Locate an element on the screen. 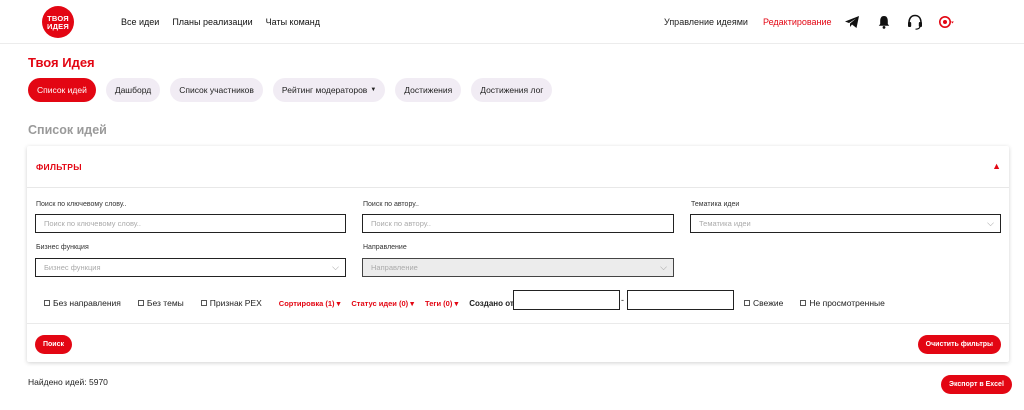 The height and width of the screenshot is (410, 1024). checkbox-label: Не просмотренные is located at coordinates (847, 303).